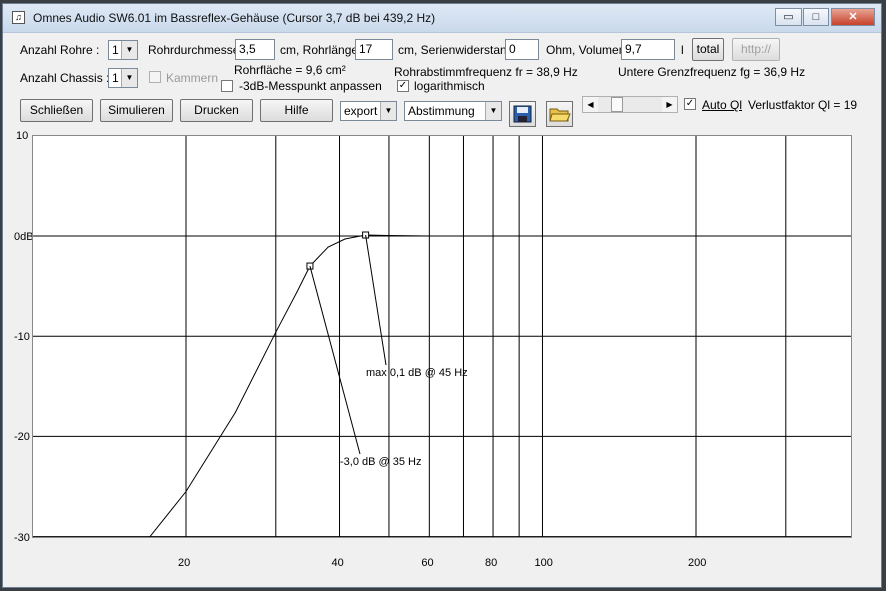  Describe the element at coordinates (381, 462) in the screenshot. I see `annotation-label: -3,0 dB @ 35 Hz` at that location.